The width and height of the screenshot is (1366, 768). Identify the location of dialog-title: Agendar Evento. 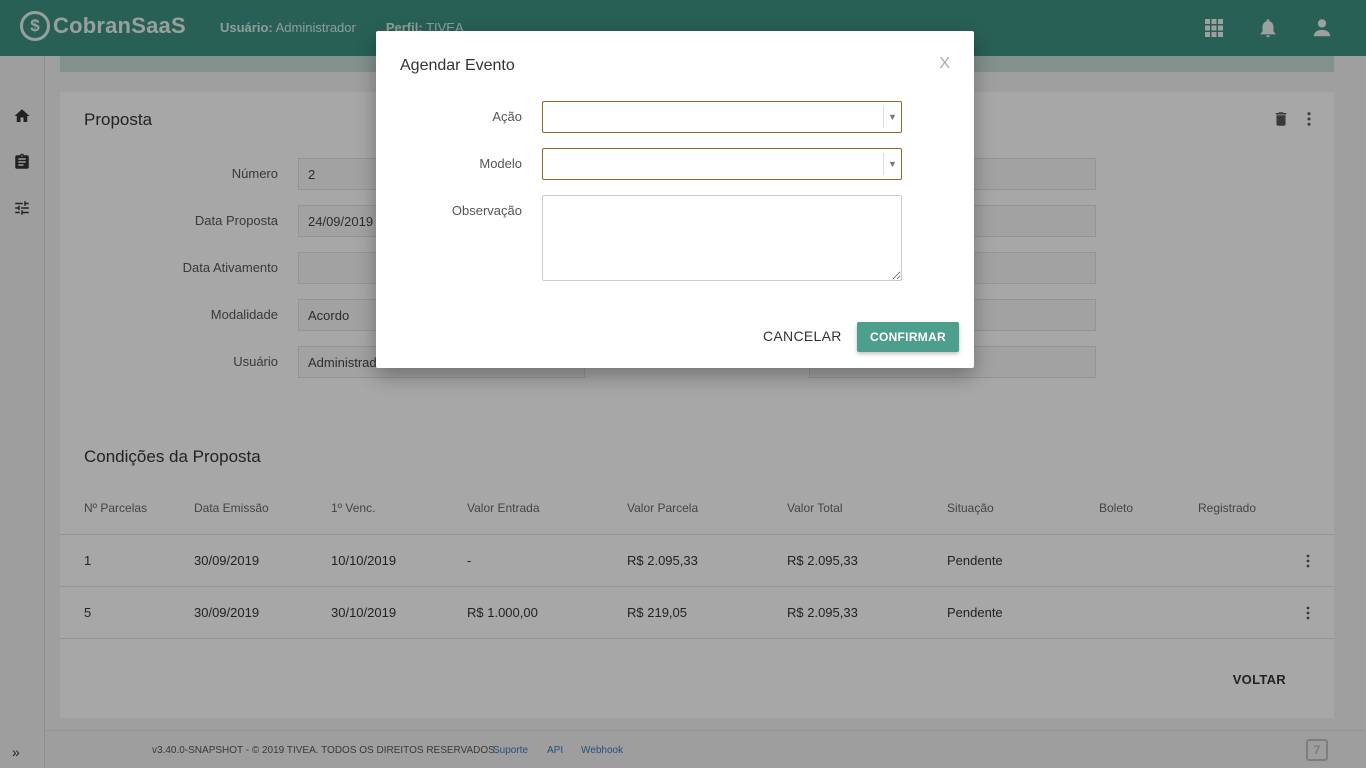
(457, 65).